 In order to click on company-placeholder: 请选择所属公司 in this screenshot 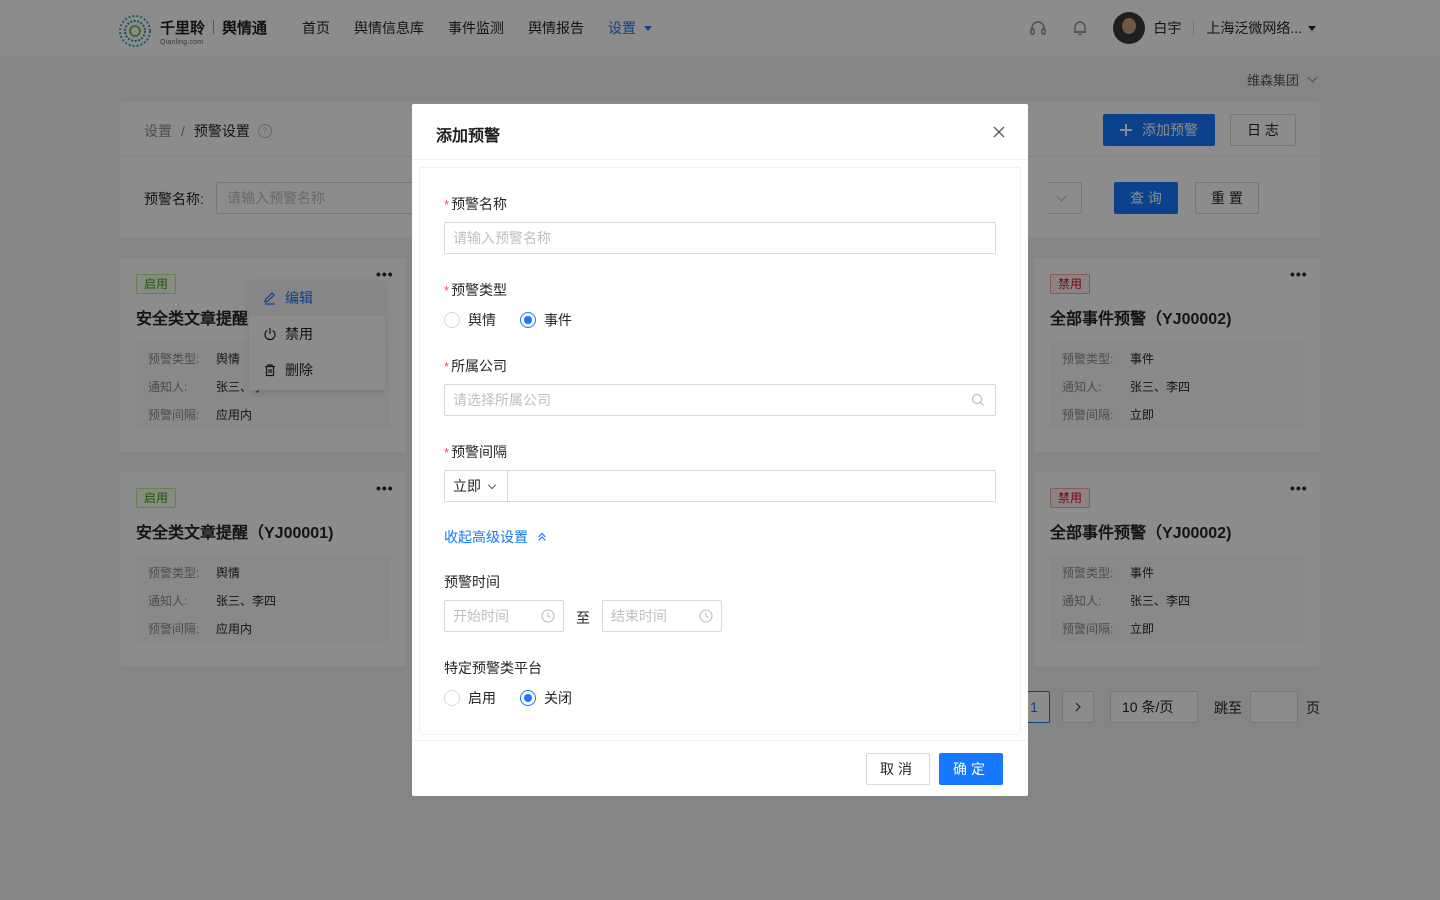, I will do `click(502, 400)`.